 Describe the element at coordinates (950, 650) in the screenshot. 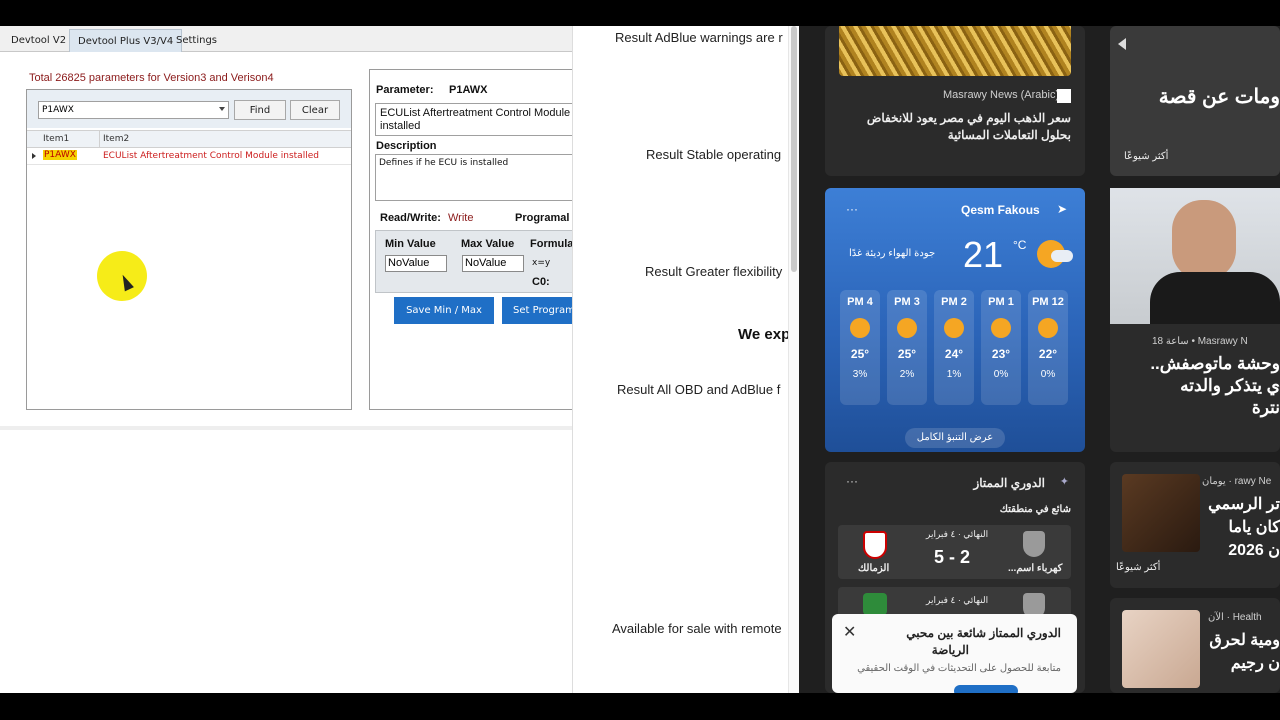

I see `toast-title-line2: الرياضة` at that location.